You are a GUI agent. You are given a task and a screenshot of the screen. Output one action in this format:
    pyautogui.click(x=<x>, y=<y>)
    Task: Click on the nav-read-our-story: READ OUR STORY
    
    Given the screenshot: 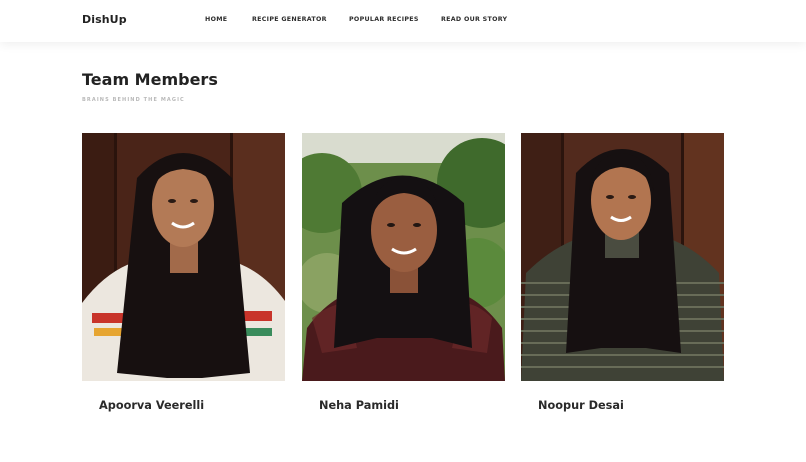 What is the action you would take?
    pyautogui.click(x=474, y=19)
    